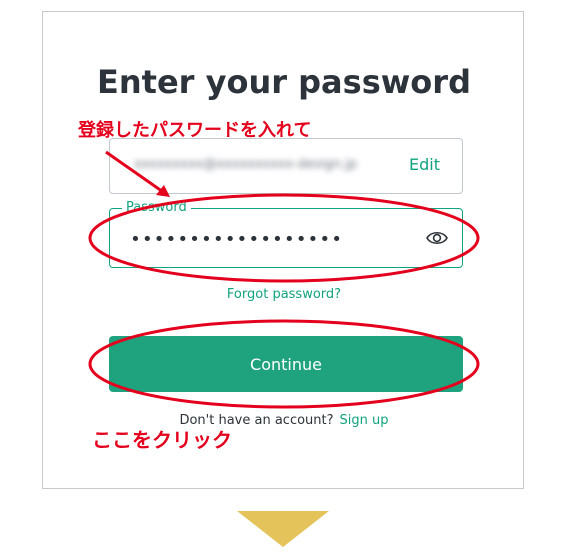 The height and width of the screenshot is (555, 568). I want to click on password-field, so click(286, 238).